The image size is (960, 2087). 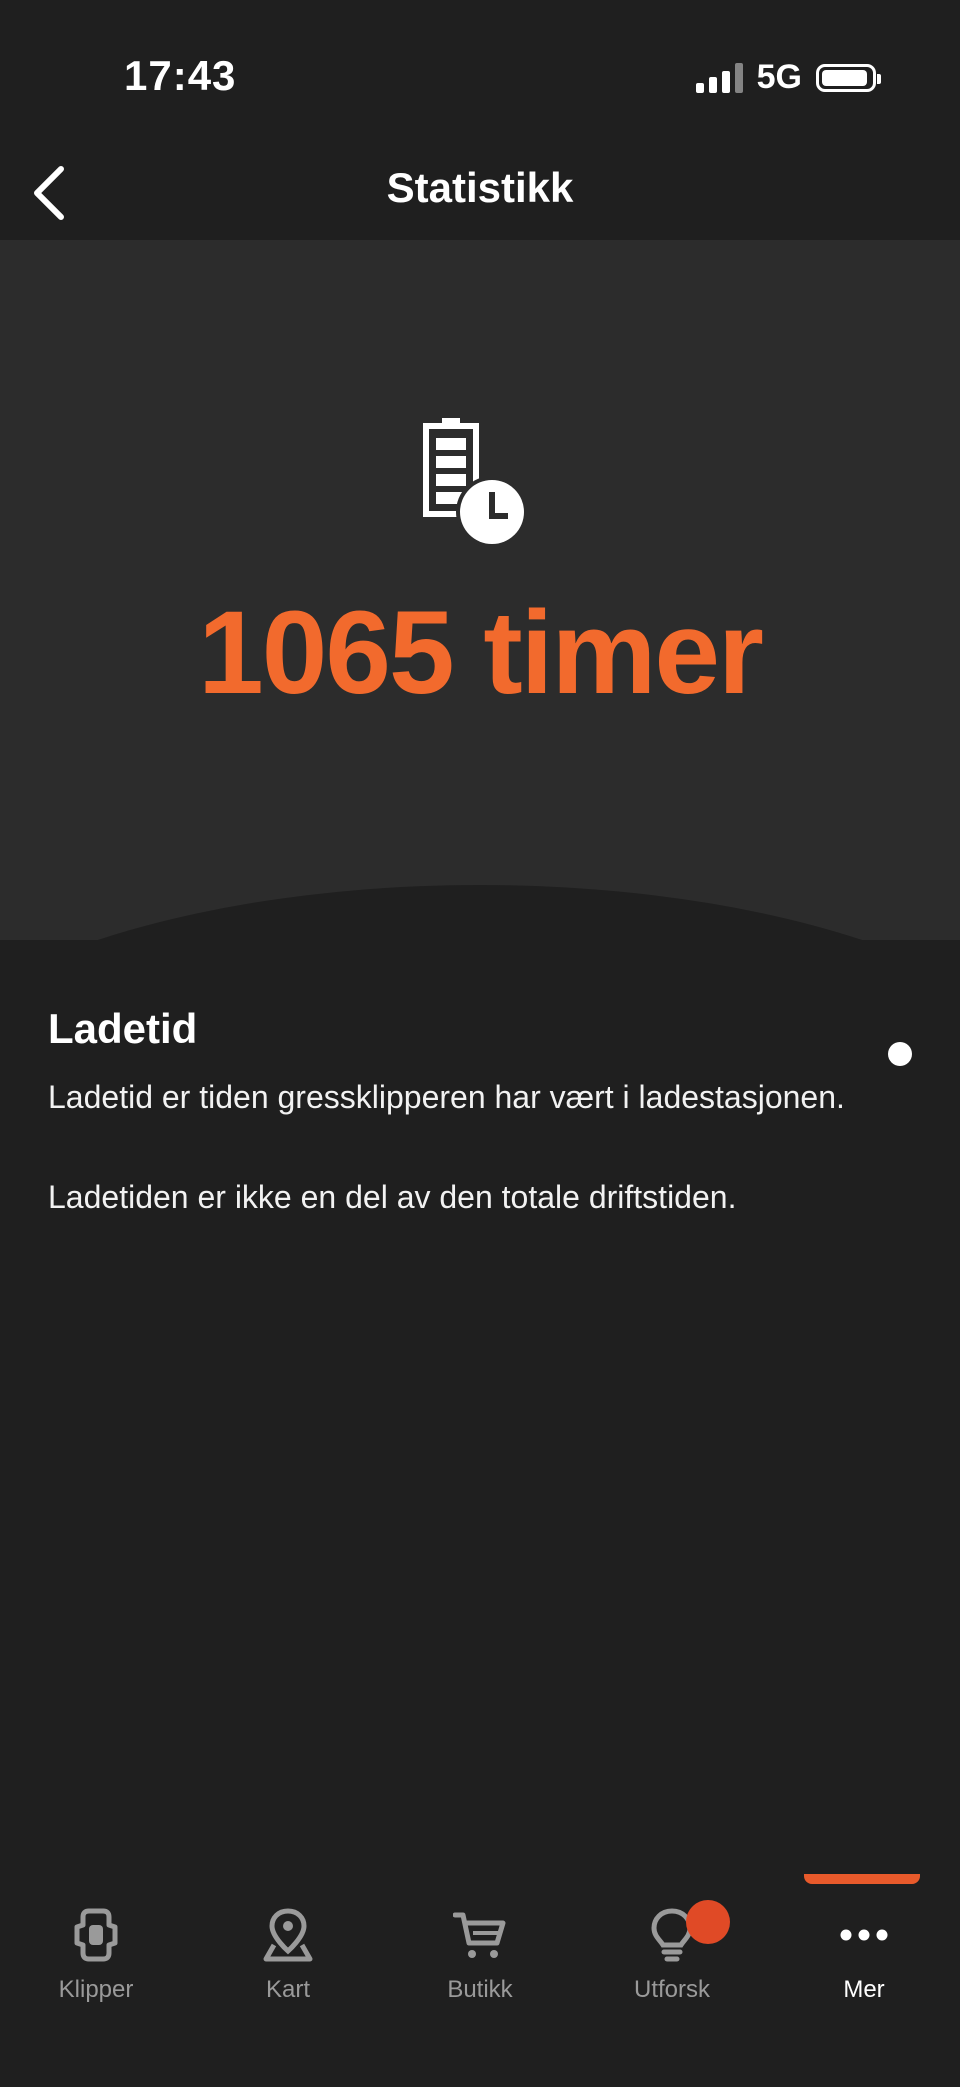 I want to click on page-title: Statistikk, so click(x=480, y=187).